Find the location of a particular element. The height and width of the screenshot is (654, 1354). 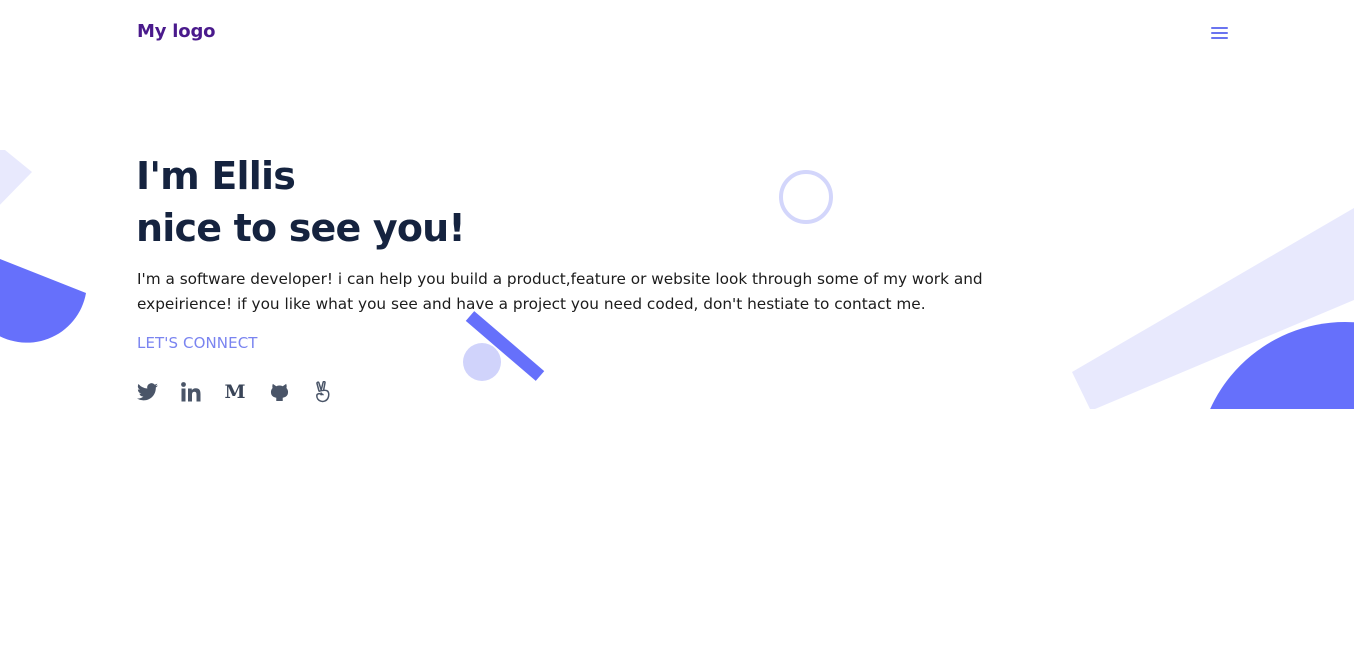

social-links: M is located at coordinates (246, 392).